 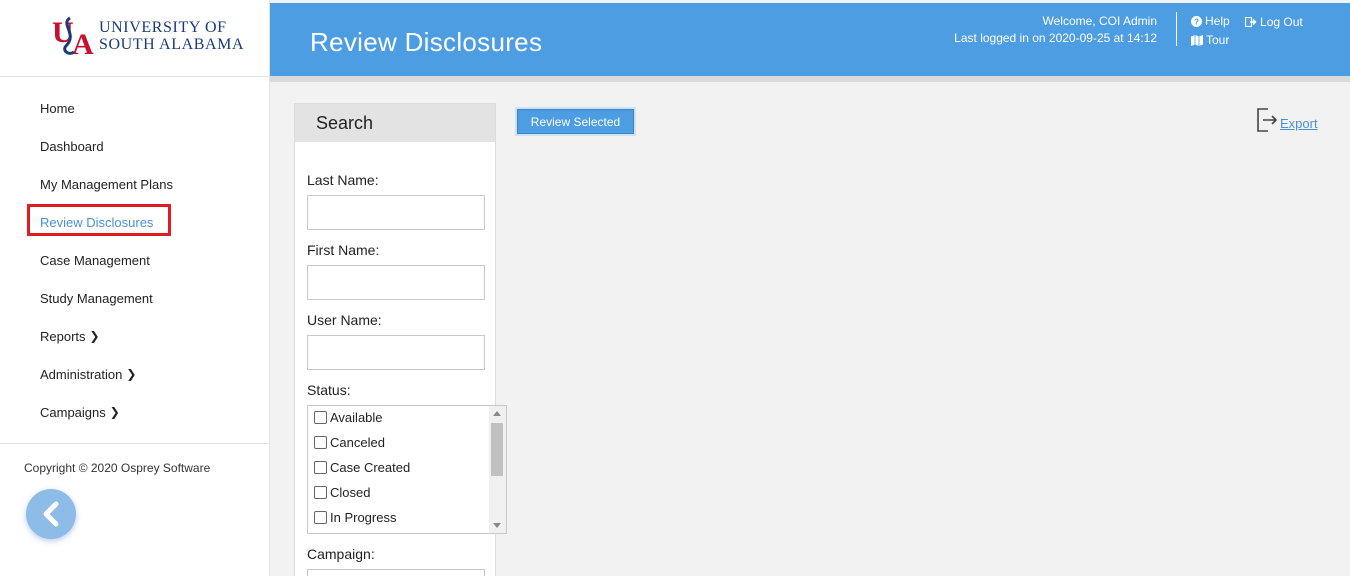 I want to click on sidebar-item-label: My Management Plans, so click(x=106, y=184).